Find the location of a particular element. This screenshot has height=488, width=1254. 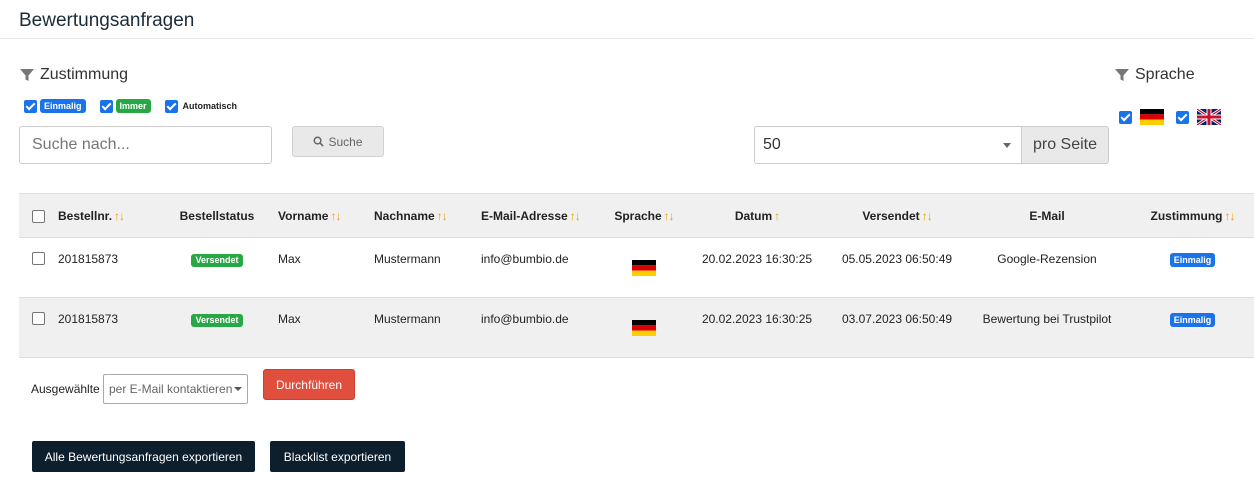

language-option-gb is located at coordinates (1198, 117).